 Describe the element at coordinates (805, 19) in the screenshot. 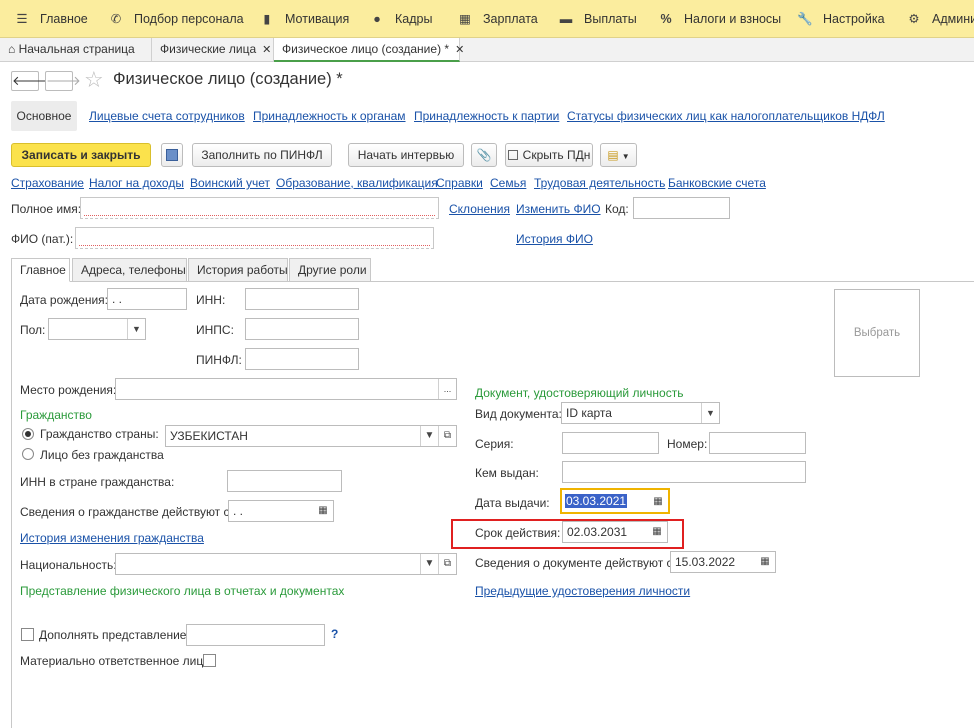

I see `wrench-icon: 🔧` at that location.